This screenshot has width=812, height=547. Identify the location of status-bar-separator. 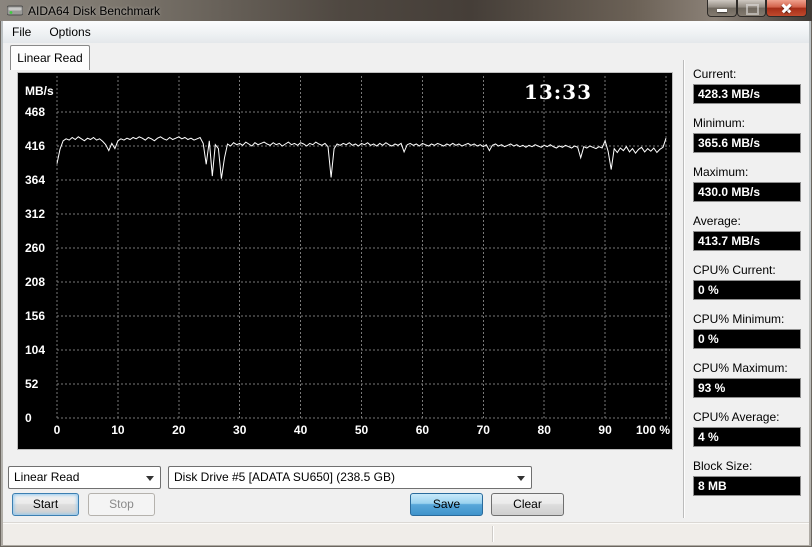
(493, 534).